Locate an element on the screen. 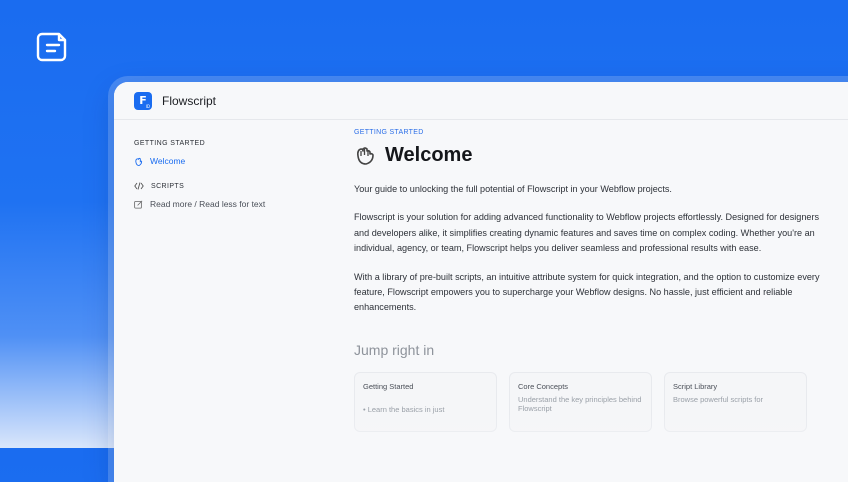 The width and height of the screenshot is (848, 482). card-title: Getting Started is located at coordinates (388, 386).